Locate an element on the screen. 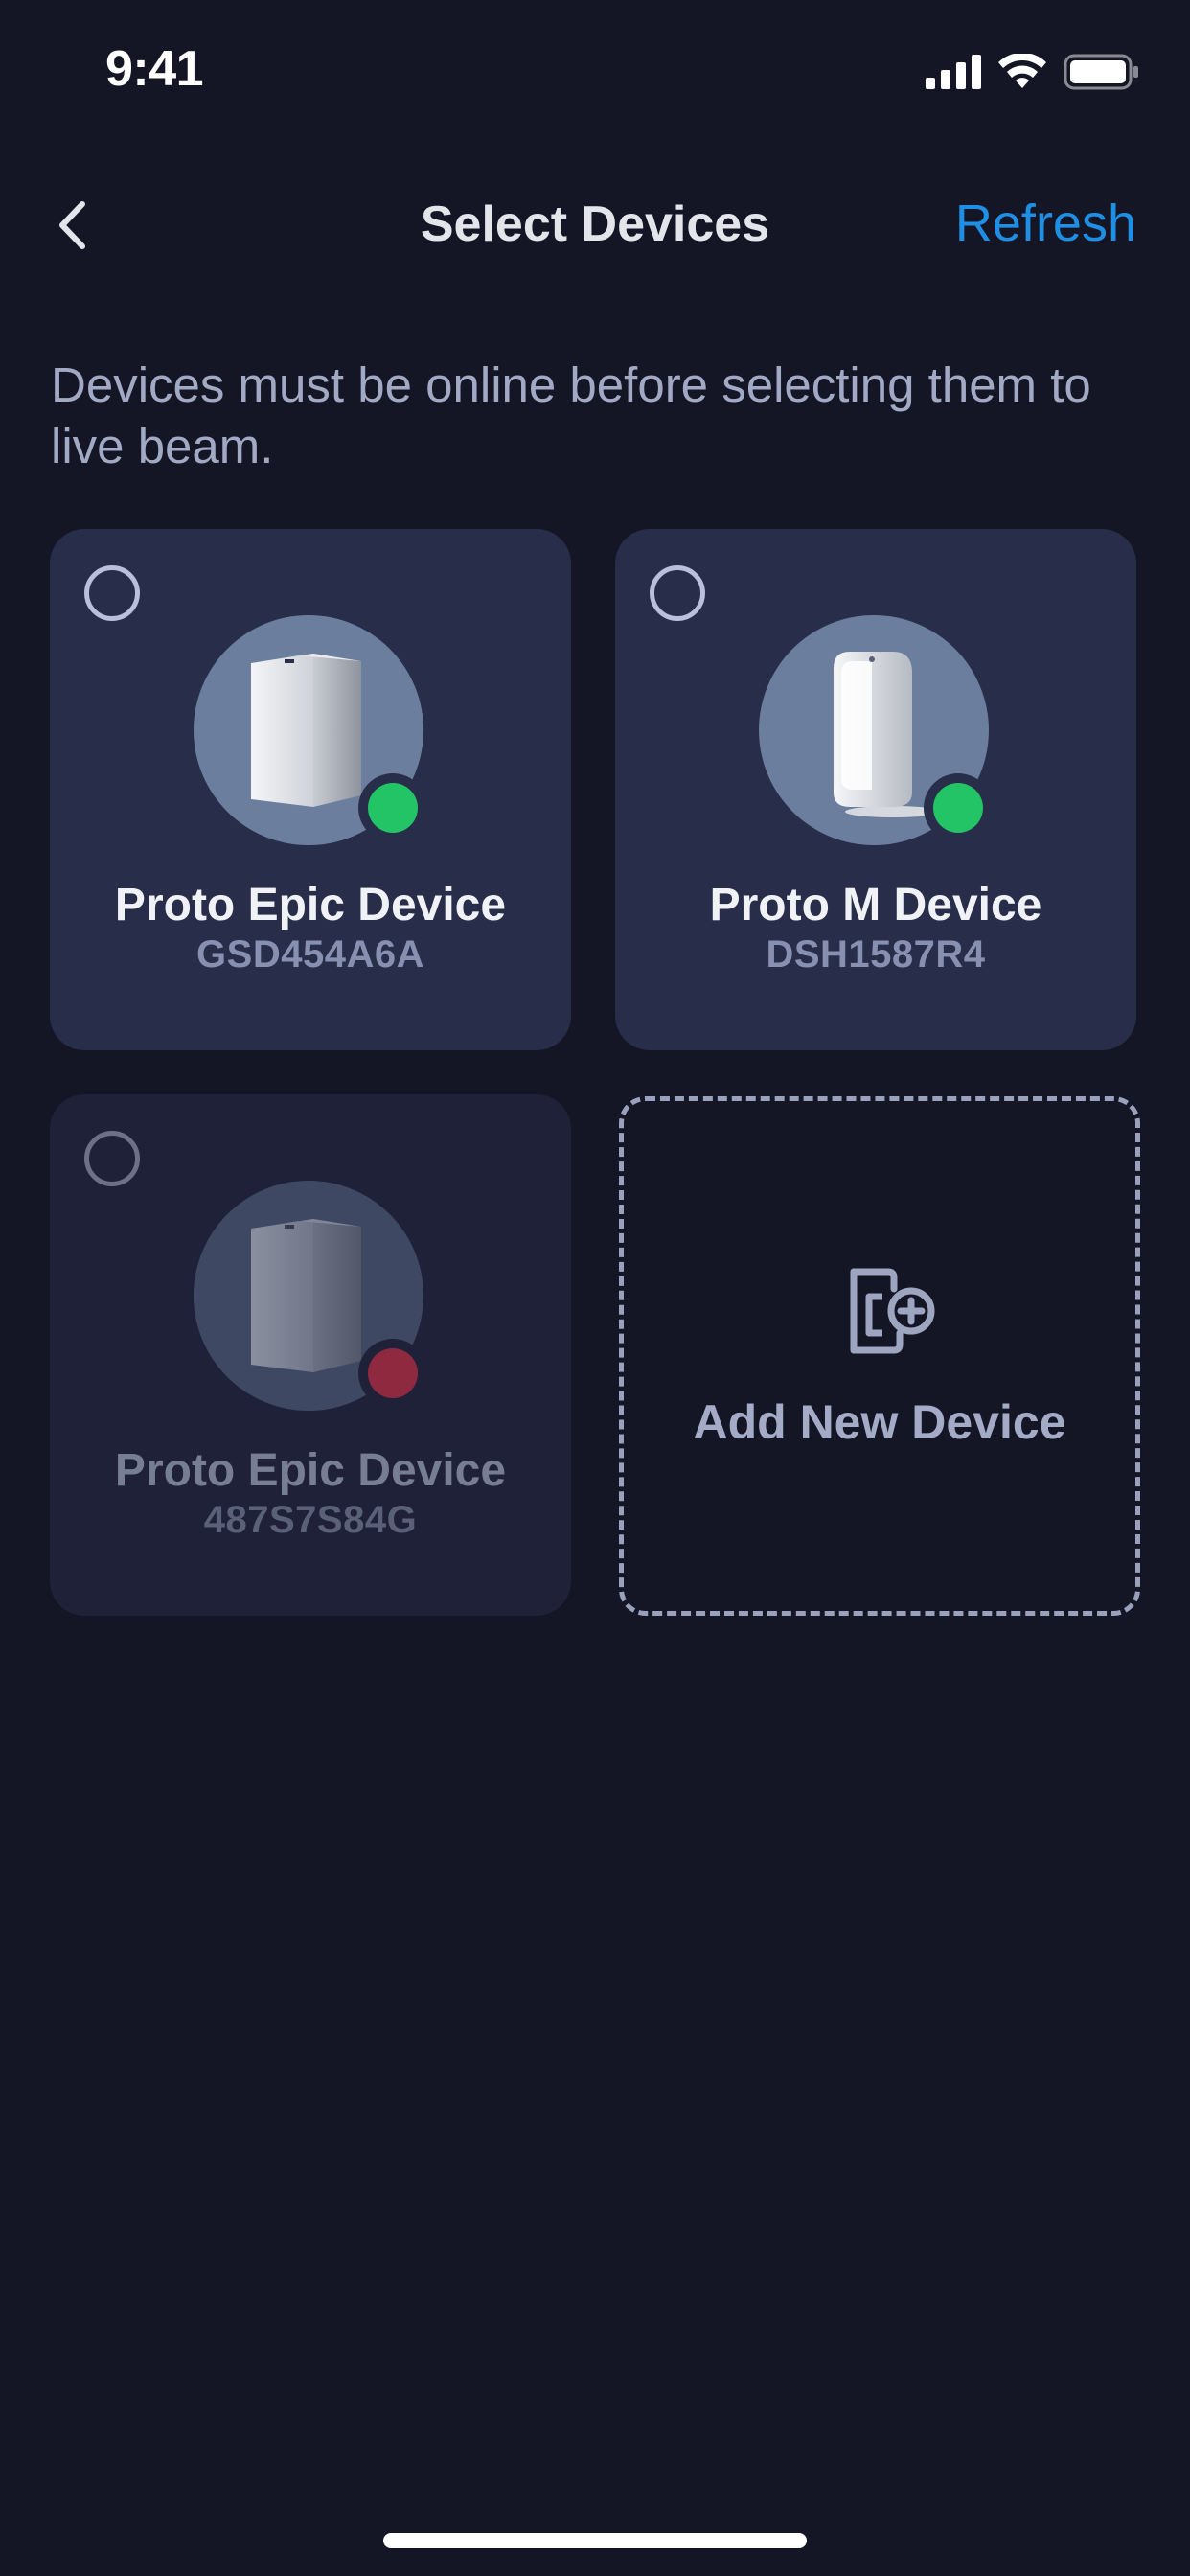 This screenshot has height=2576, width=1190. device-serial: 487S7S84G is located at coordinates (311, 1520).